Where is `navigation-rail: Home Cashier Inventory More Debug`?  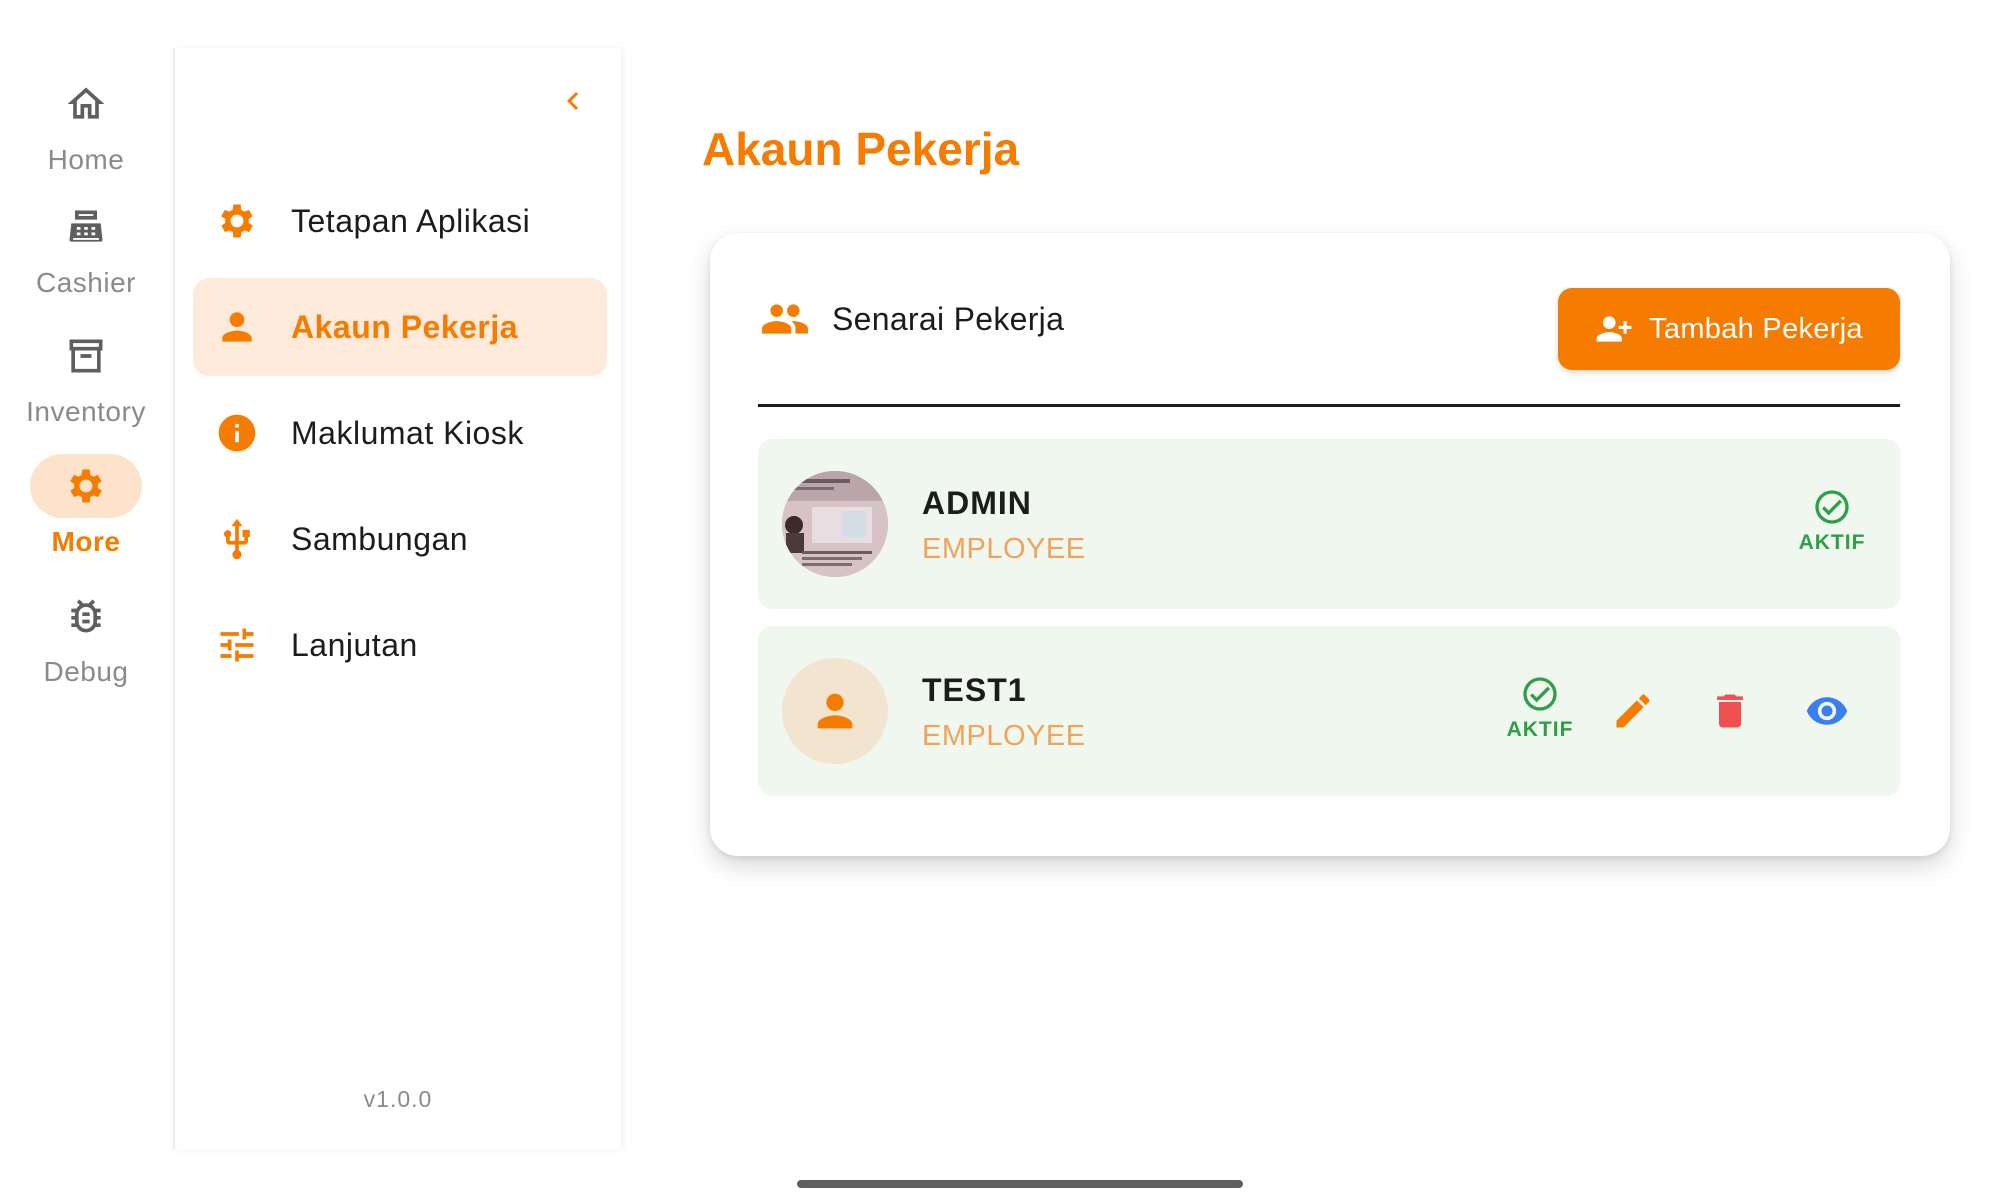
navigation-rail: Home Cashier Inventory More Debug is located at coordinates (86, 600).